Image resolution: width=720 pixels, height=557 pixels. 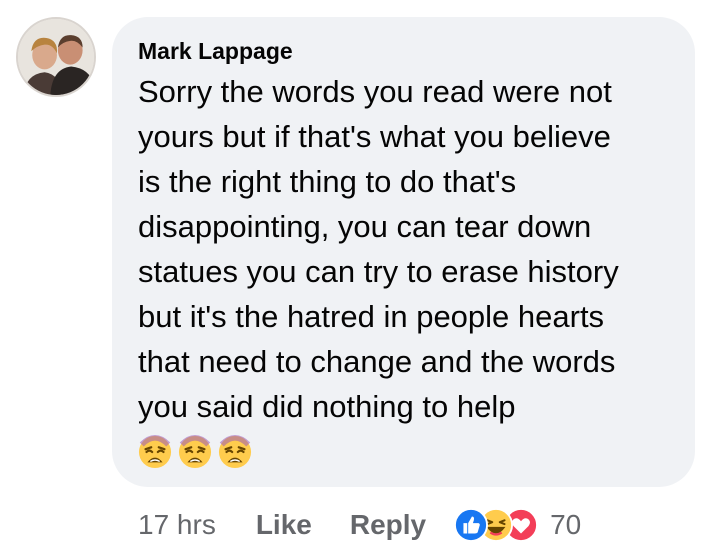 I want to click on timestamp: 17 hrs, so click(x=177, y=525).